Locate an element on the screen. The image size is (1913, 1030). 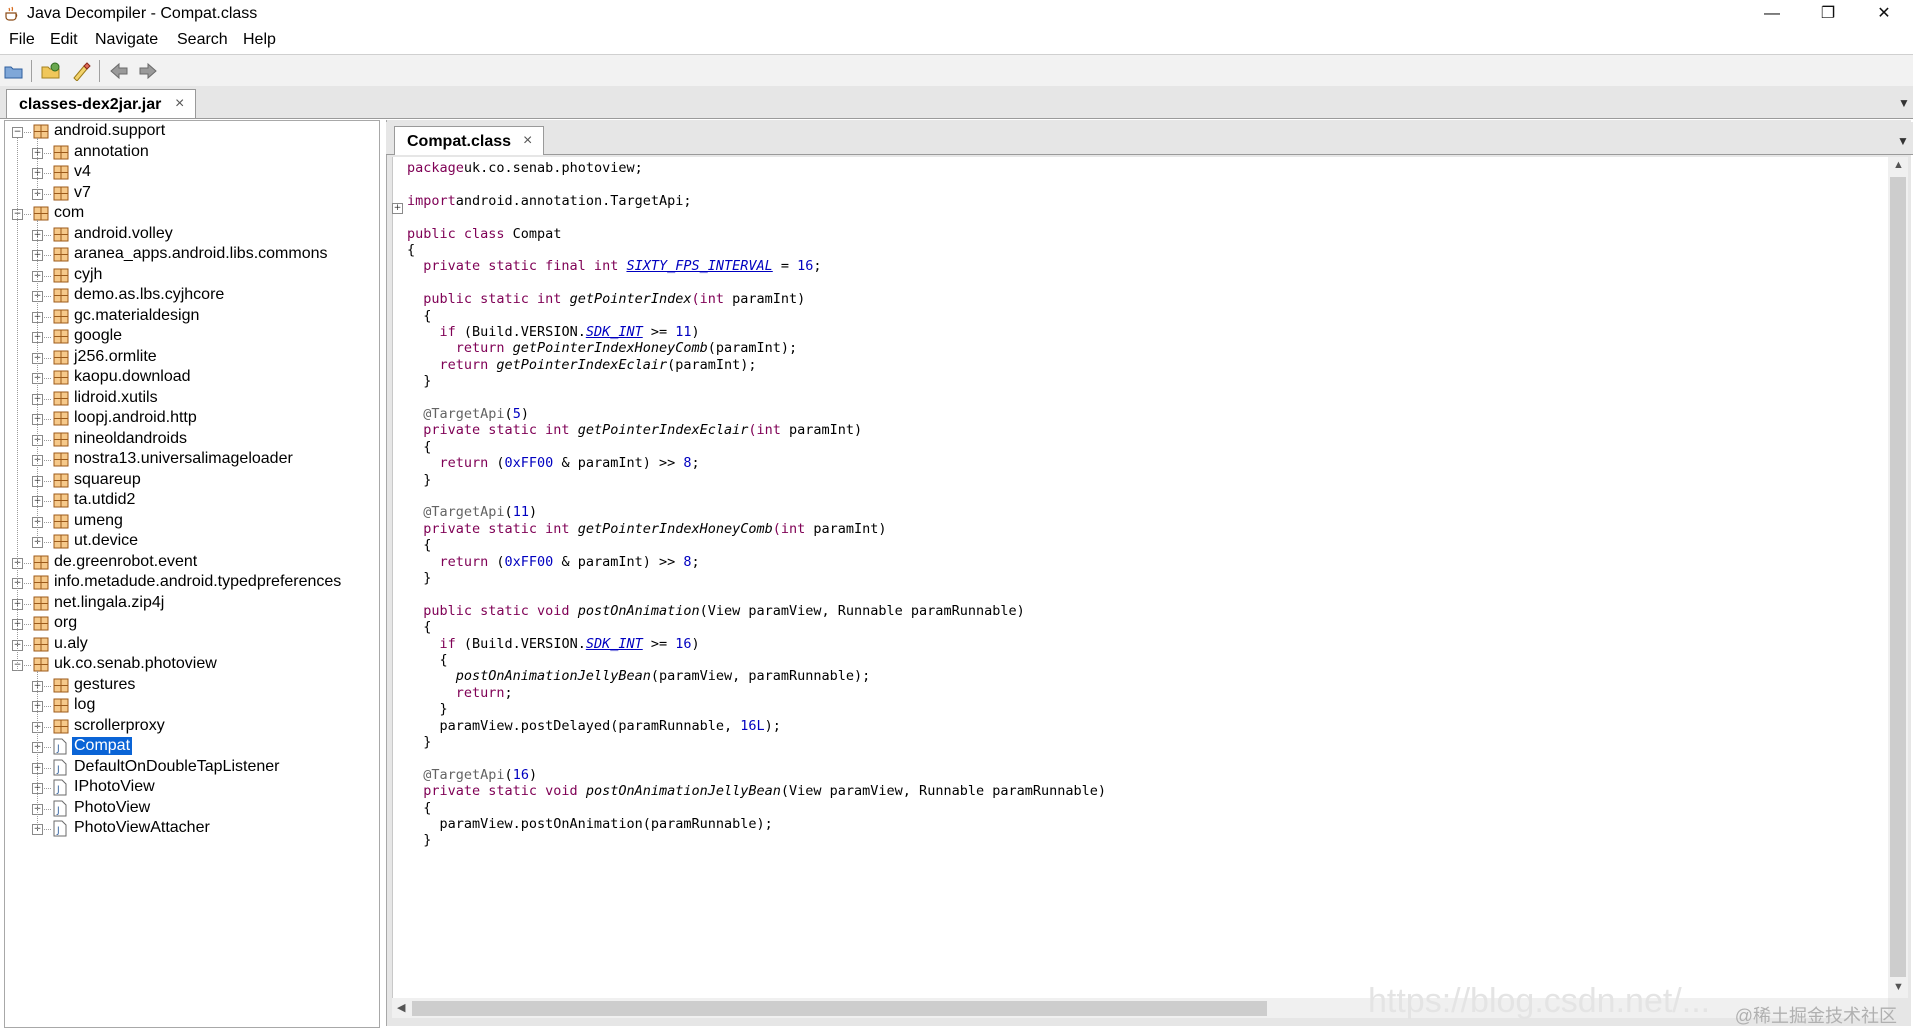
tree-node: + kaopu.download is located at coordinates (190, 378).